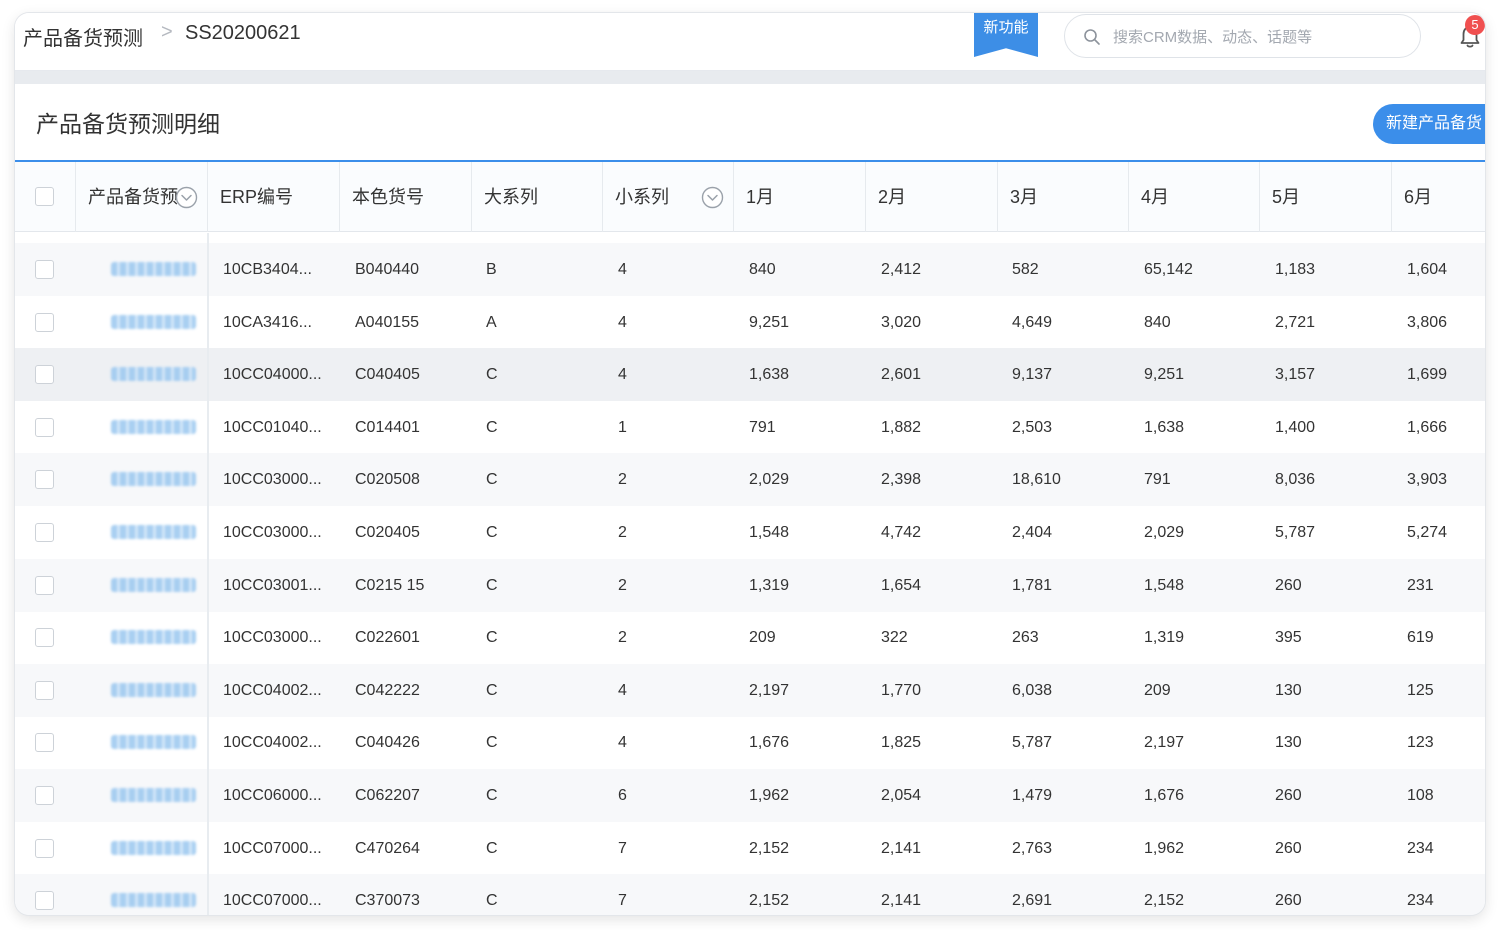 The width and height of the screenshot is (1500, 930). Describe the element at coordinates (760, 197) in the screenshot. I see `column-header-label: 1月` at that location.